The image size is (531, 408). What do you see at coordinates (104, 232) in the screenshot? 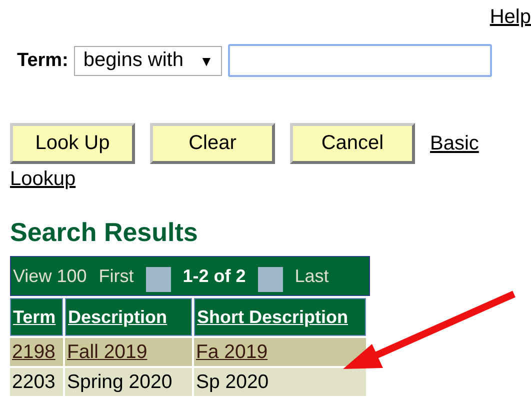
I see `search-results-heading: Search Results` at bounding box center [104, 232].